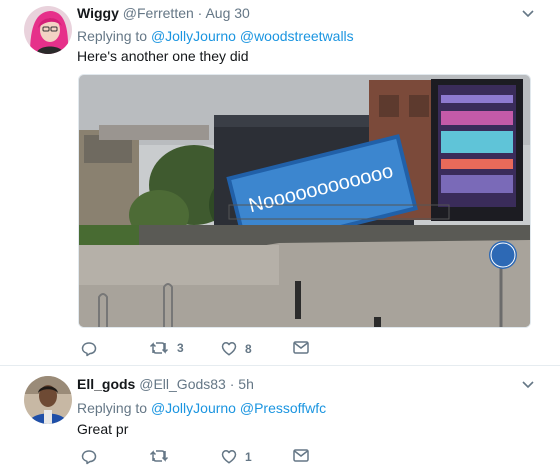 This screenshot has height=471, width=560. What do you see at coordinates (297, 36) in the screenshot?
I see `mention-link: @woodstreetwalls` at bounding box center [297, 36].